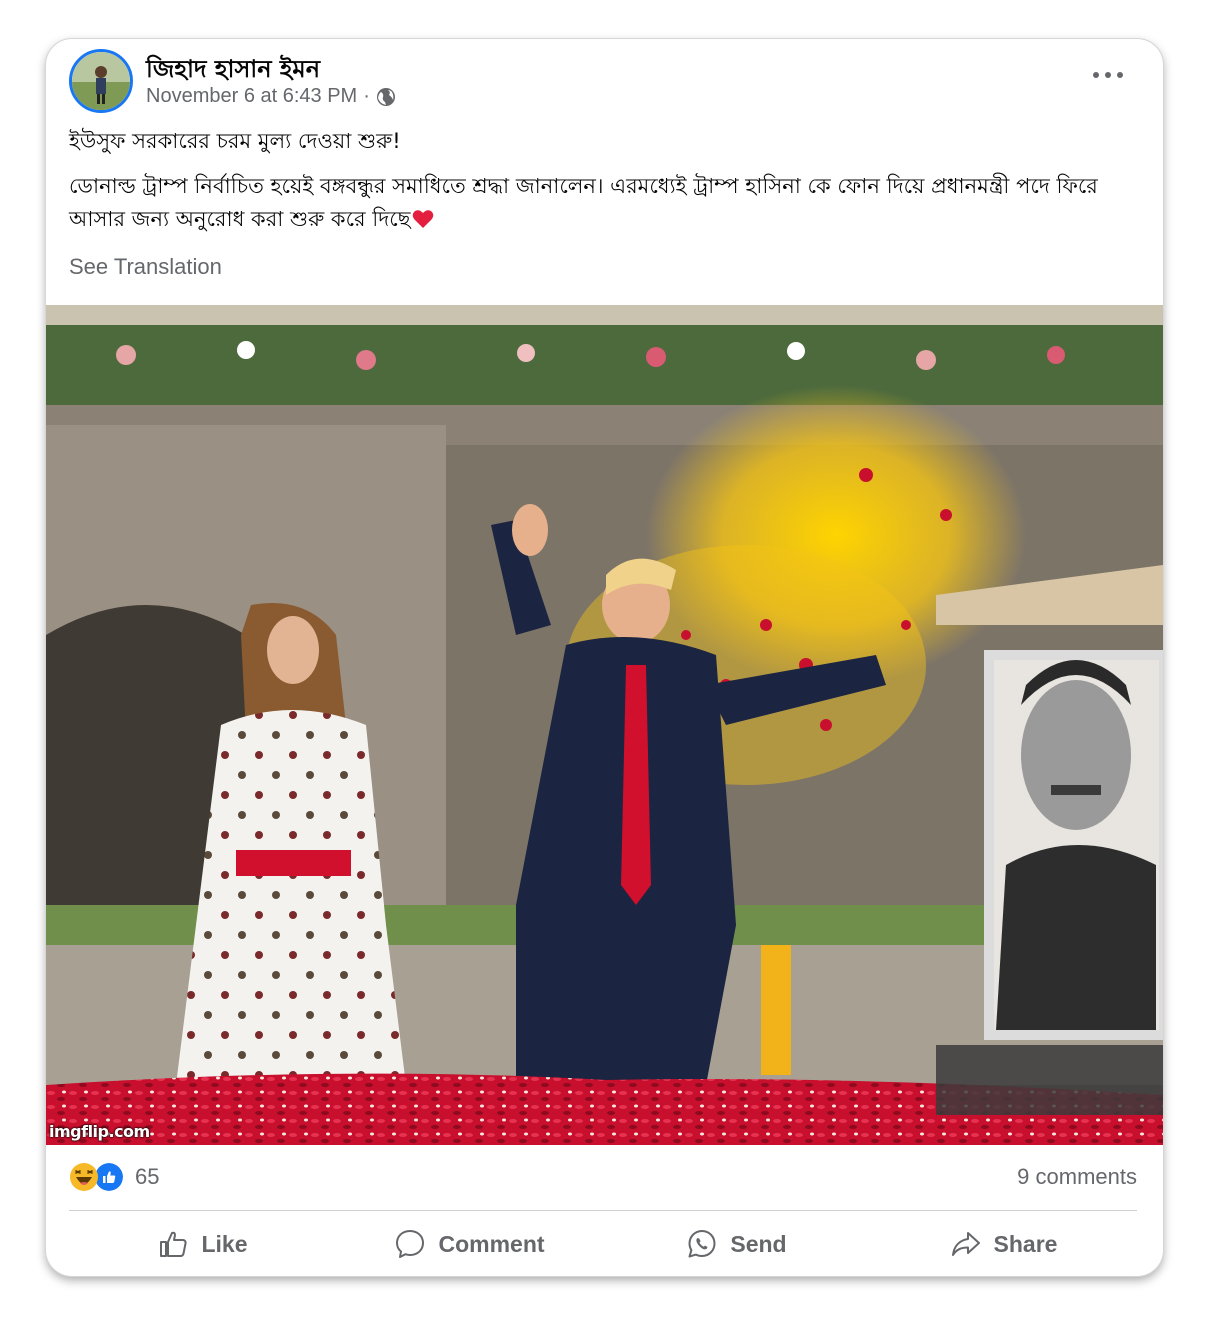 The height and width of the screenshot is (1320, 1205). What do you see at coordinates (99, 1131) in the screenshot?
I see `photo-watermark: imgflip.com` at bounding box center [99, 1131].